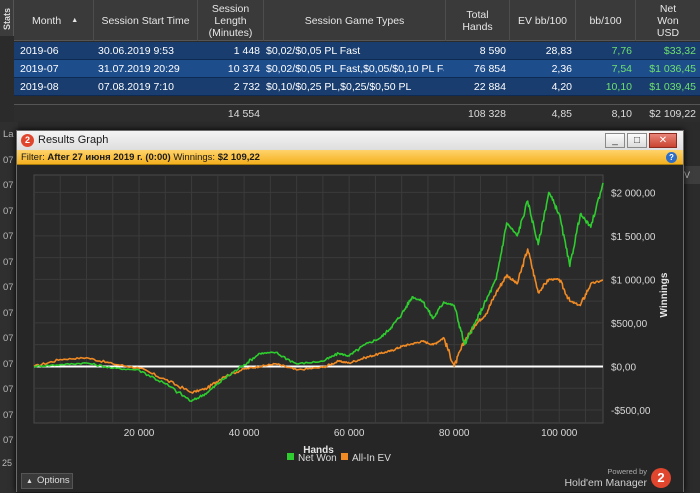 Image resolution: width=700 pixels, height=493 pixels. Describe the element at coordinates (73, 140) in the screenshot. I see `window-title: Results Graph` at that location.